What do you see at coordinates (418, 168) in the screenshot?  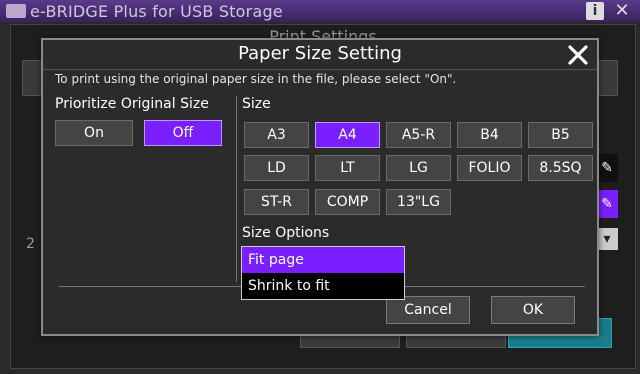 I see `size-lg-button: LG` at bounding box center [418, 168].